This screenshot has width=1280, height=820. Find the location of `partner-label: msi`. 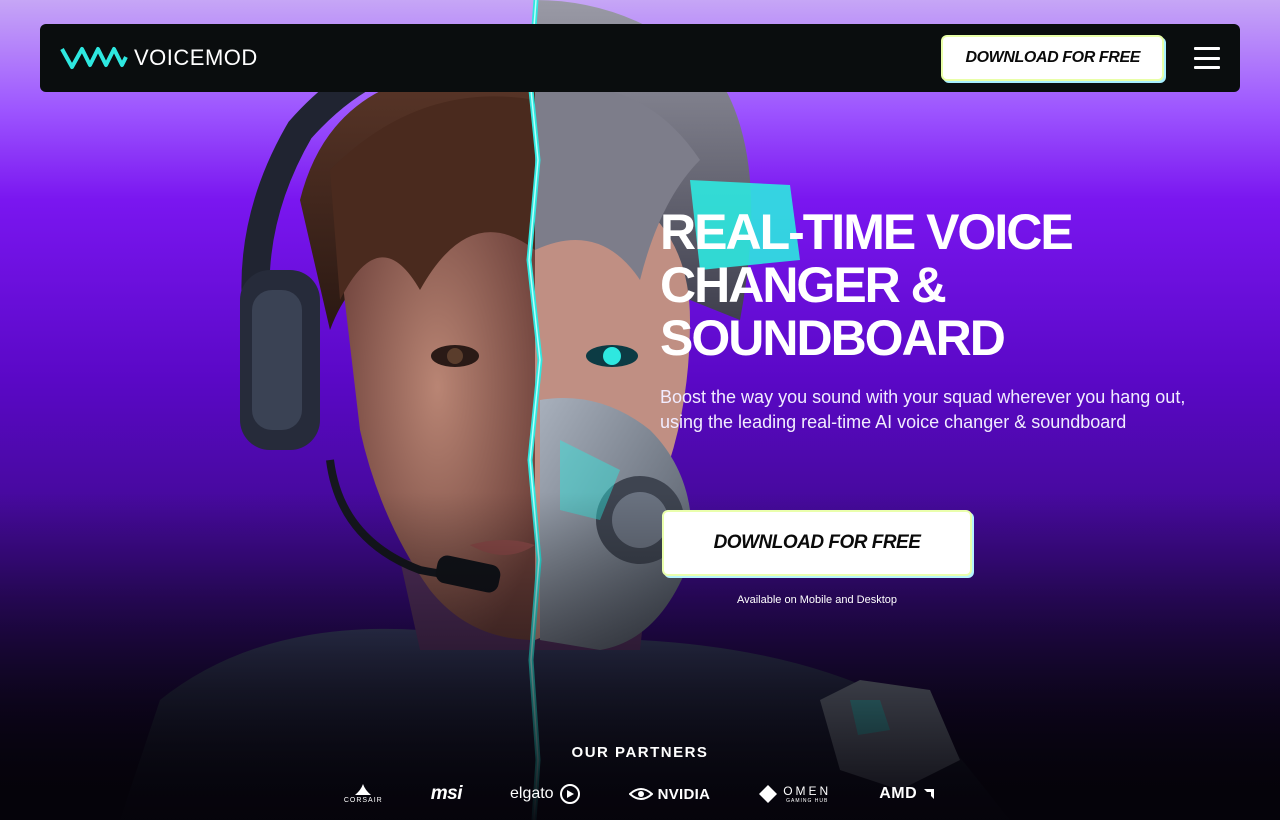

partner-label: msi is located at coordinates (446, 793).